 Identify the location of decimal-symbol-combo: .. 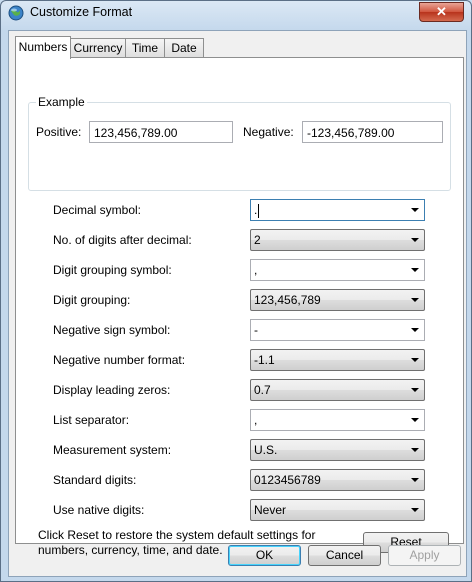
(337, 210).